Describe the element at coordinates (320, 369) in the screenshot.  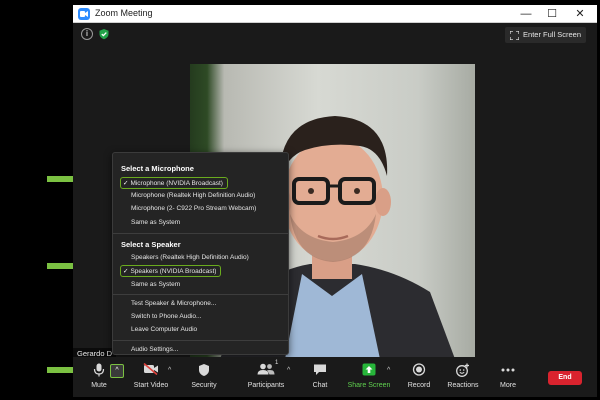
I see `chat-bubble-icon` at that location.